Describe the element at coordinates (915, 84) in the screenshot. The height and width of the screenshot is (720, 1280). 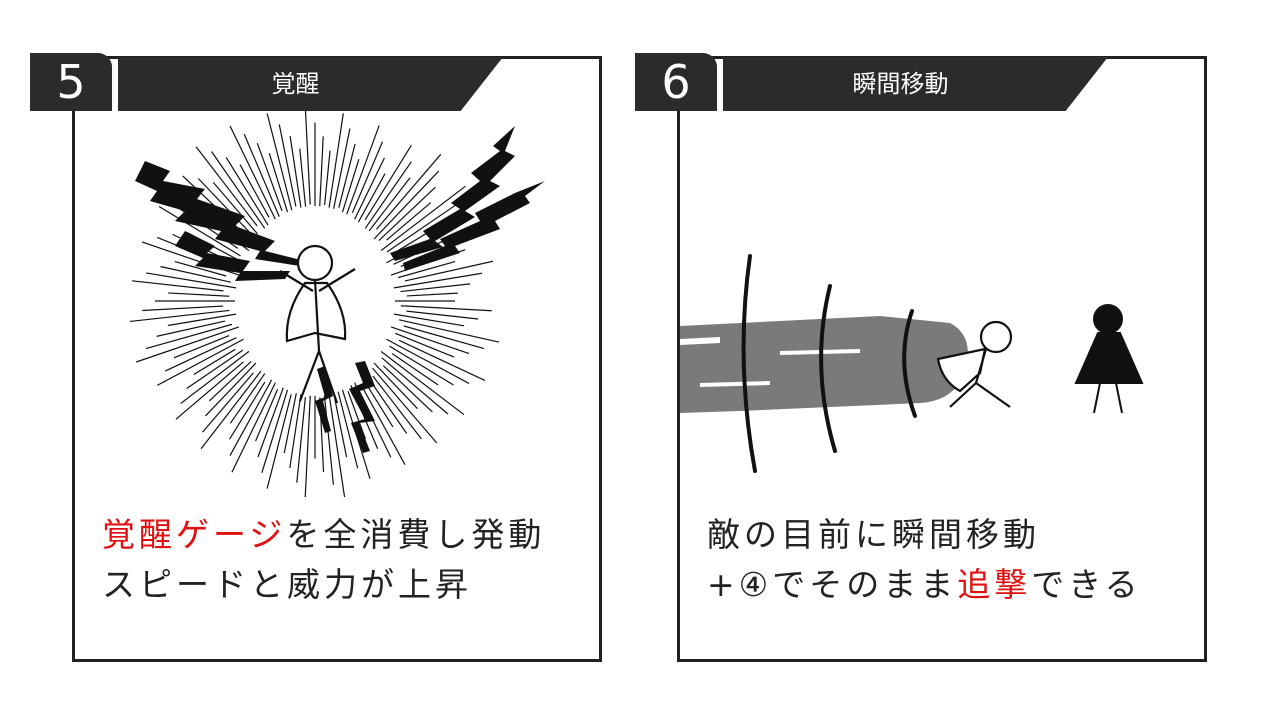
I see `card-title: 瞬間移動` at that location.